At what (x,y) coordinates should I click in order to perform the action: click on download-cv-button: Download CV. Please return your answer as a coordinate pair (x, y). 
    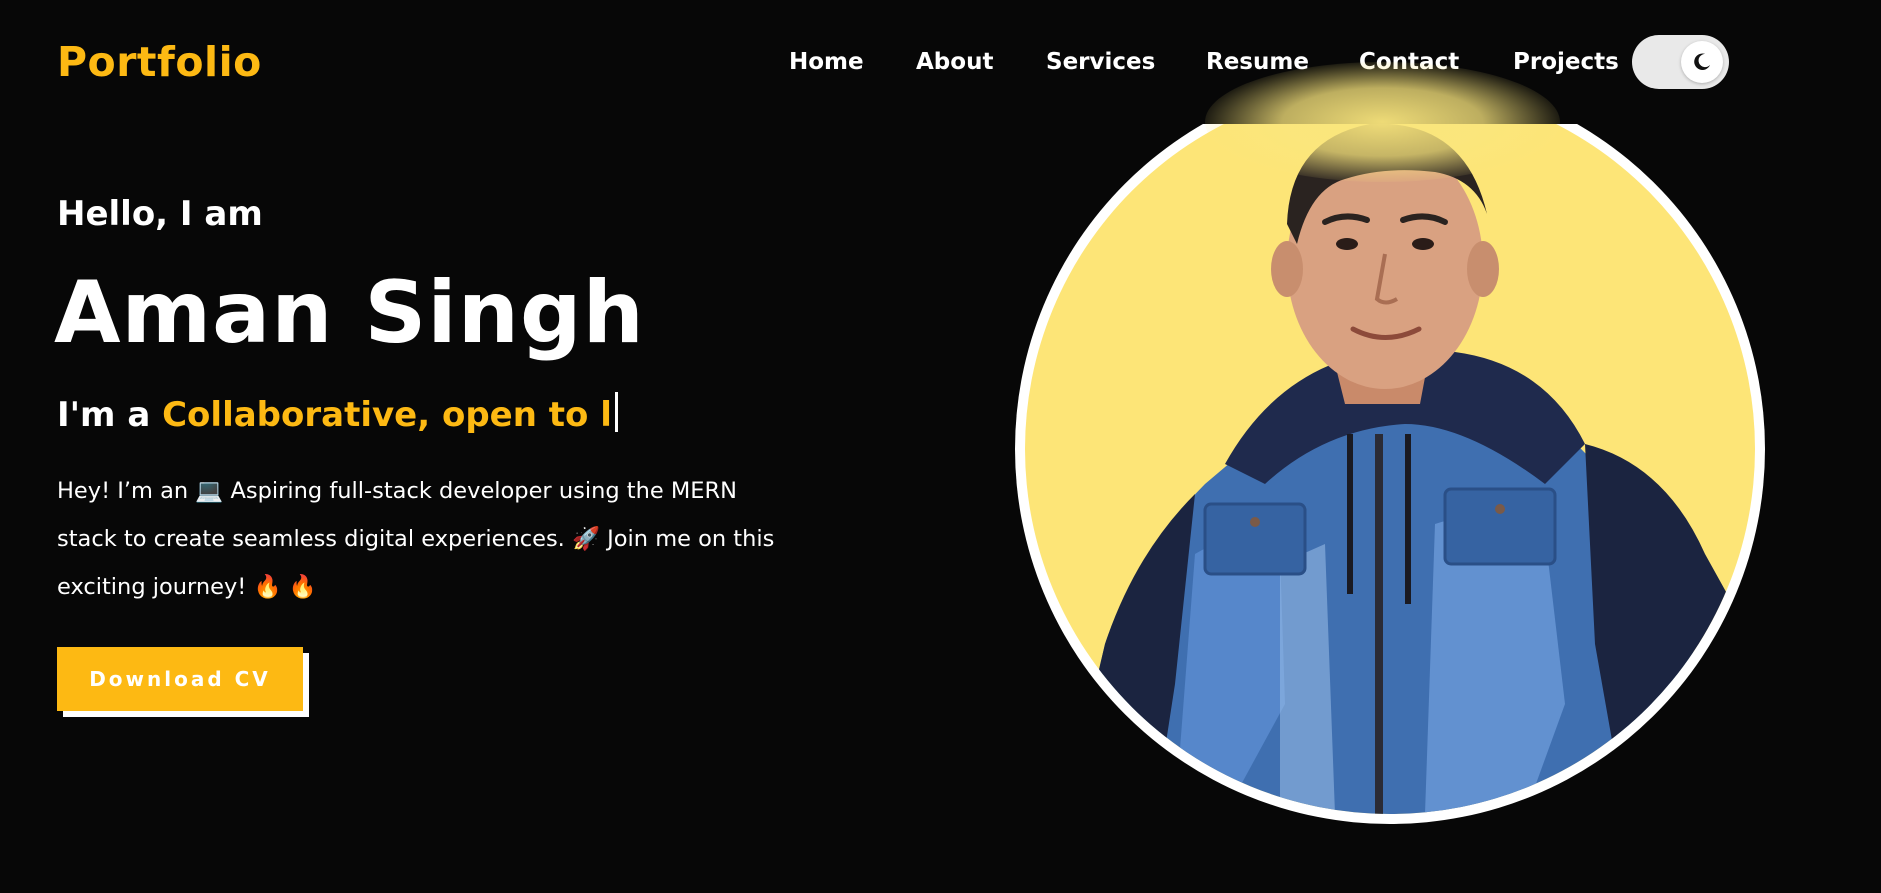
    Looking at the image, I should click on (180, 679).